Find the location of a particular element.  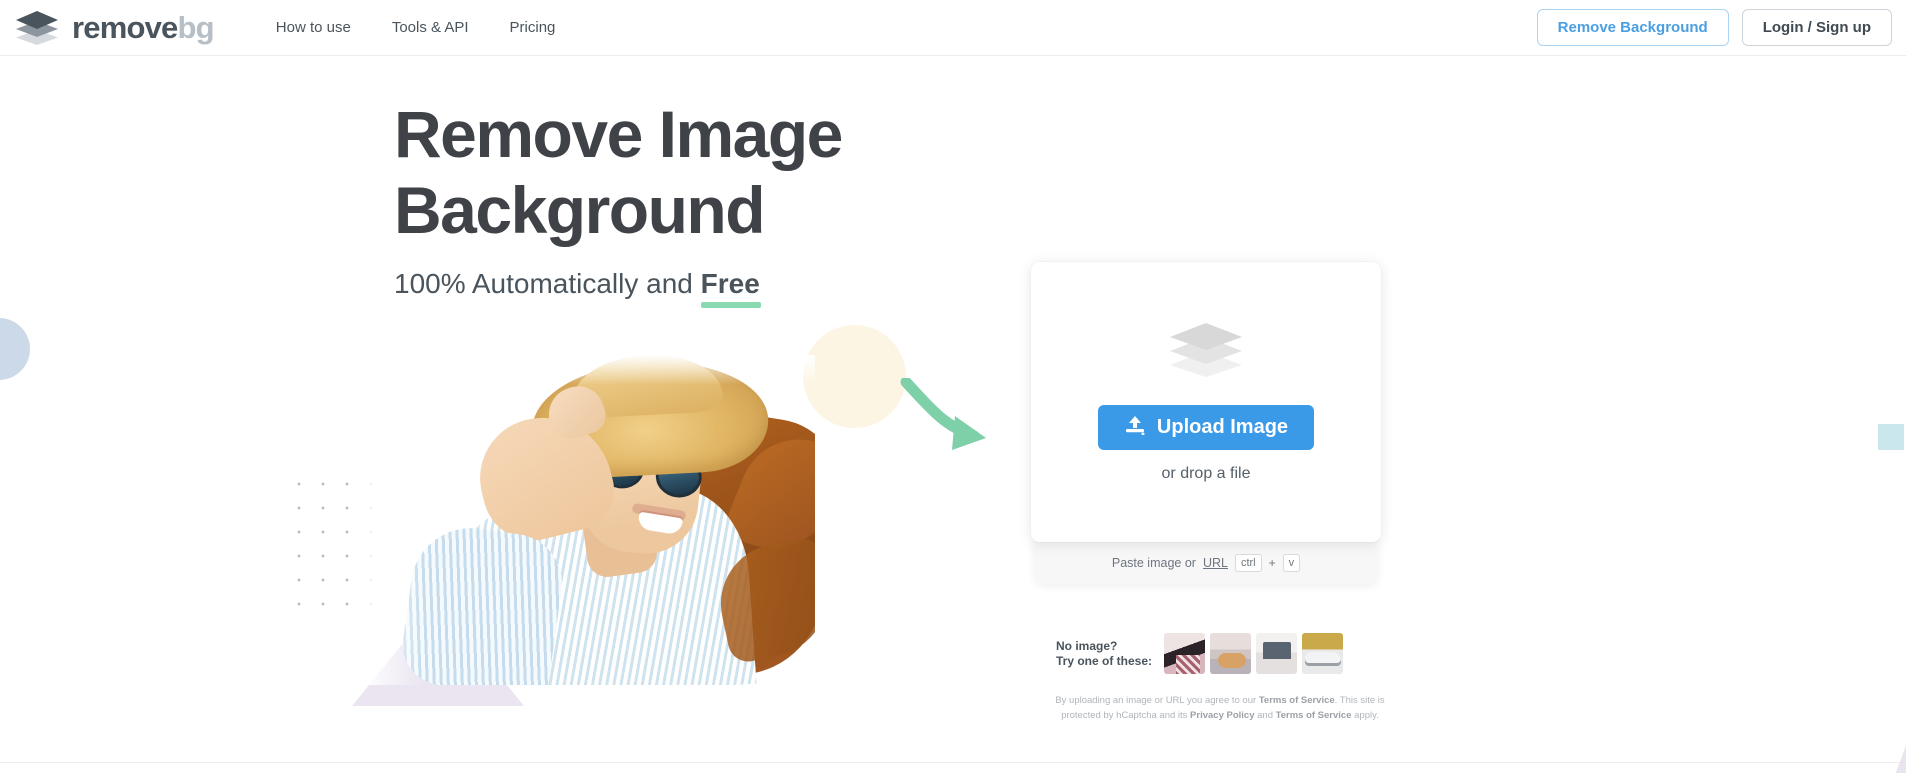

fineprint-l2-a: protected by hCaptcha and its is located at coordinates (1126, 715).